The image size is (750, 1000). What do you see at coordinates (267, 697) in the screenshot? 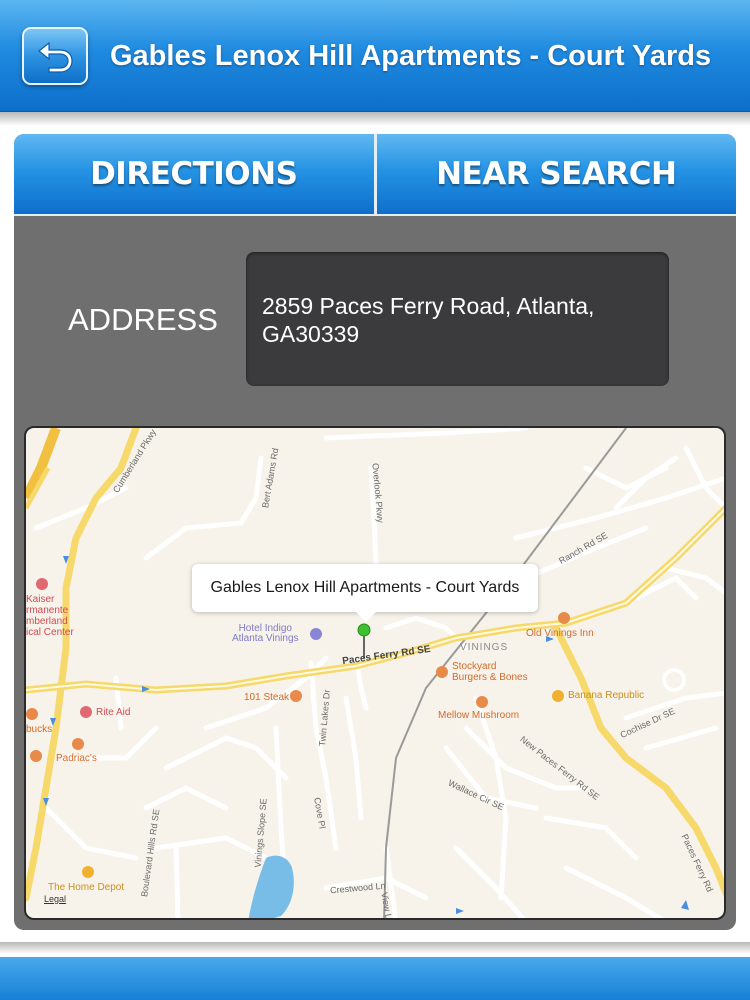
I see `poi-101-steak: 101 Steak` at bounding box center [267, 697].